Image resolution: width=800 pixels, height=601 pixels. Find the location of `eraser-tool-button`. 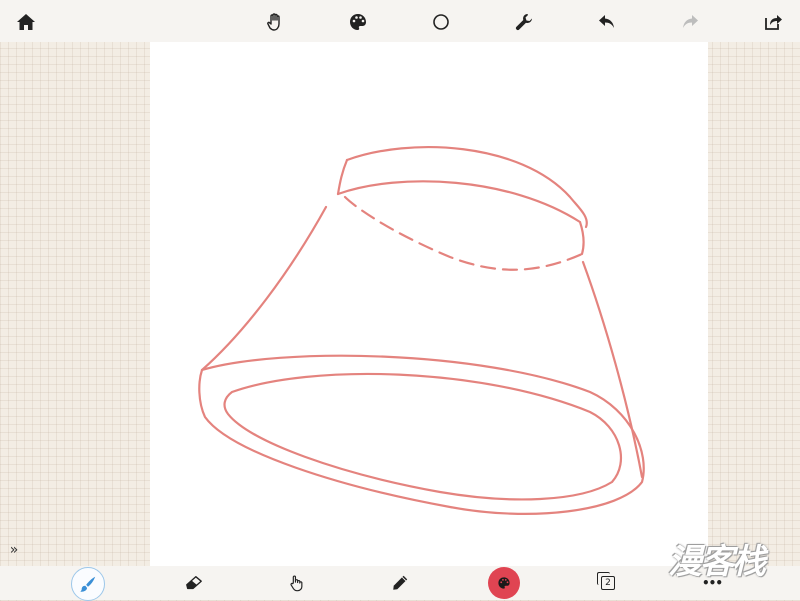

eraser-tool-button is located at coordinates (194, 583).